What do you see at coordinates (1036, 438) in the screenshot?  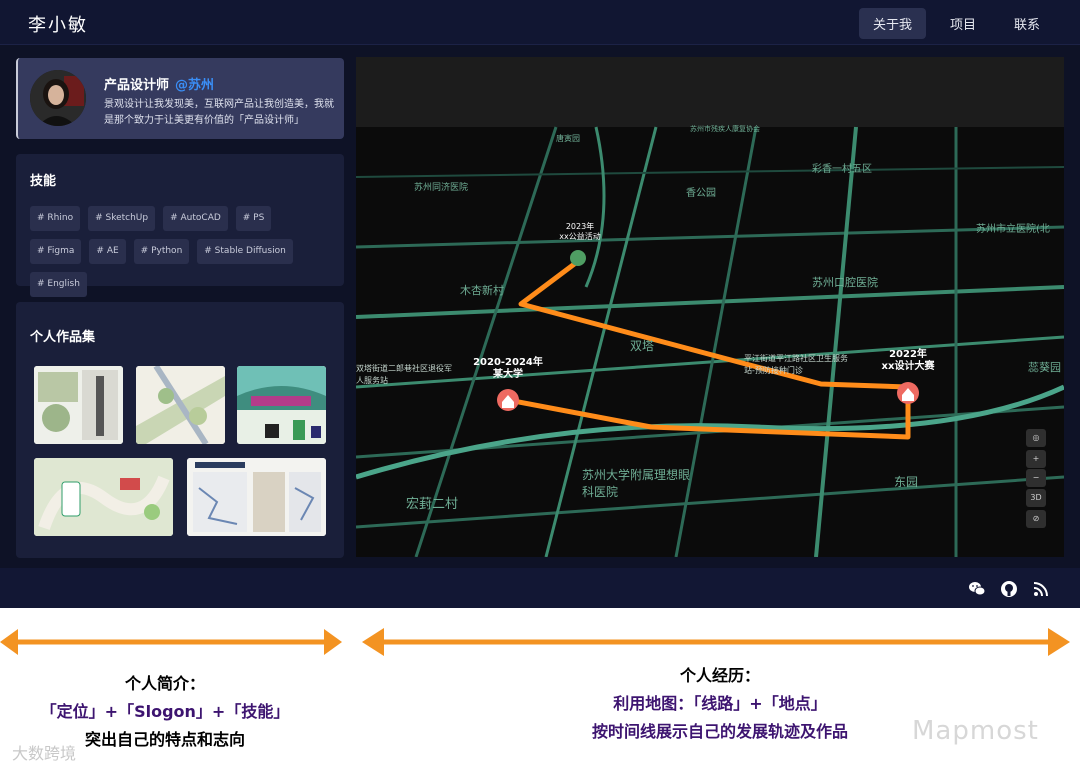 I see `map-locate-button: ◎` at bounding box center [1036, 438].